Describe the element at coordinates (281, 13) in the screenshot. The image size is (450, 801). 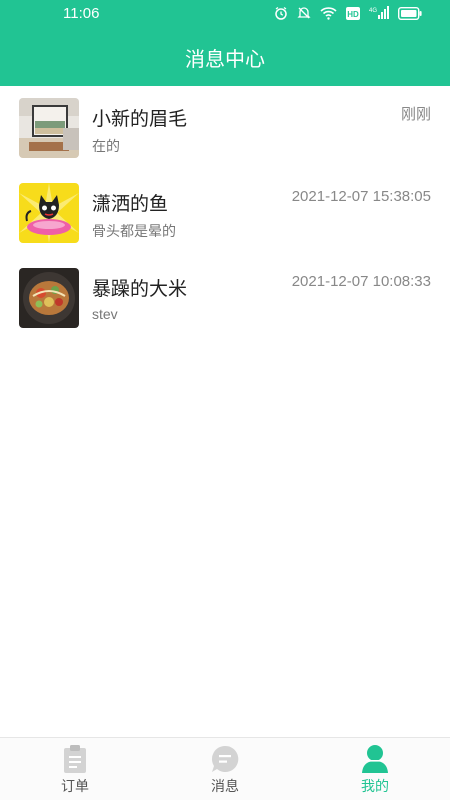
I see `alarm-icon` at that location.